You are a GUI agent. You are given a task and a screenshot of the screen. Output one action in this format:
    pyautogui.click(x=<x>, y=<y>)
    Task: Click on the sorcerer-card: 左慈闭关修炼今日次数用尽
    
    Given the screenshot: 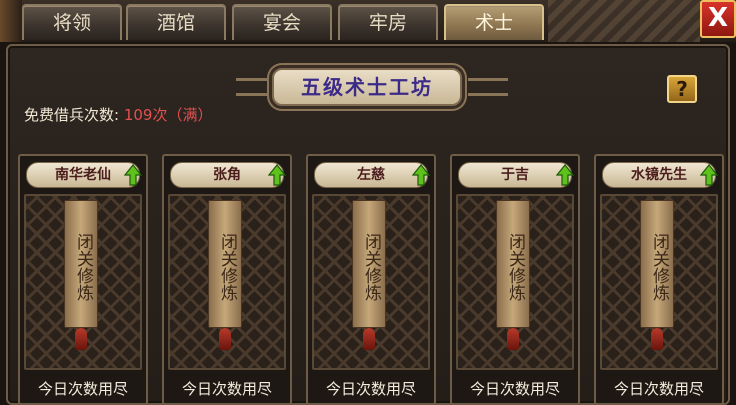 What is the action you would take?
    pyautogui.click(x=371, y=279)
    